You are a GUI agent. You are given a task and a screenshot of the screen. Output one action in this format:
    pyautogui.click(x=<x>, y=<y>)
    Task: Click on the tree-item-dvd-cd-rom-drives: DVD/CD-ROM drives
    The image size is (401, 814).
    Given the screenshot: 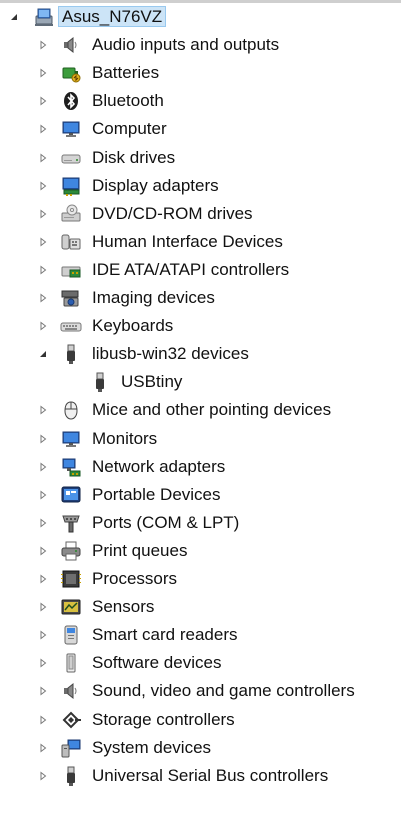 What is the action you would take?
    pyautogui.click(x=200, y=214)
    